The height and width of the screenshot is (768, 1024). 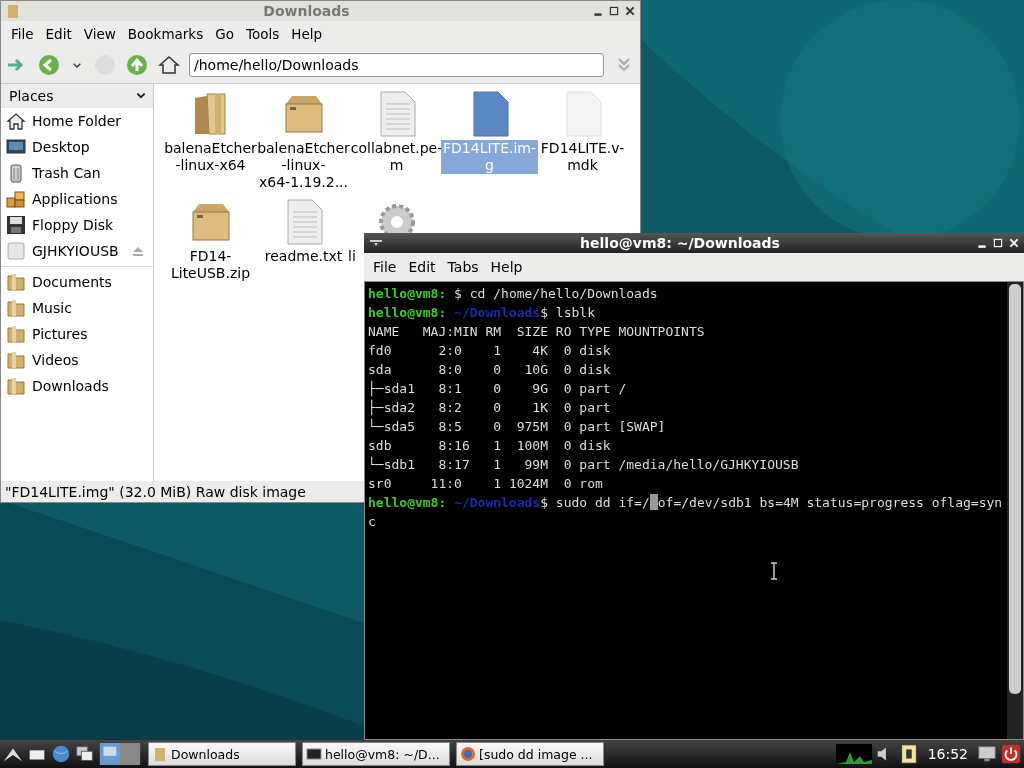 I want to click on desktop-pager-icon, so click(x=120, y=754).